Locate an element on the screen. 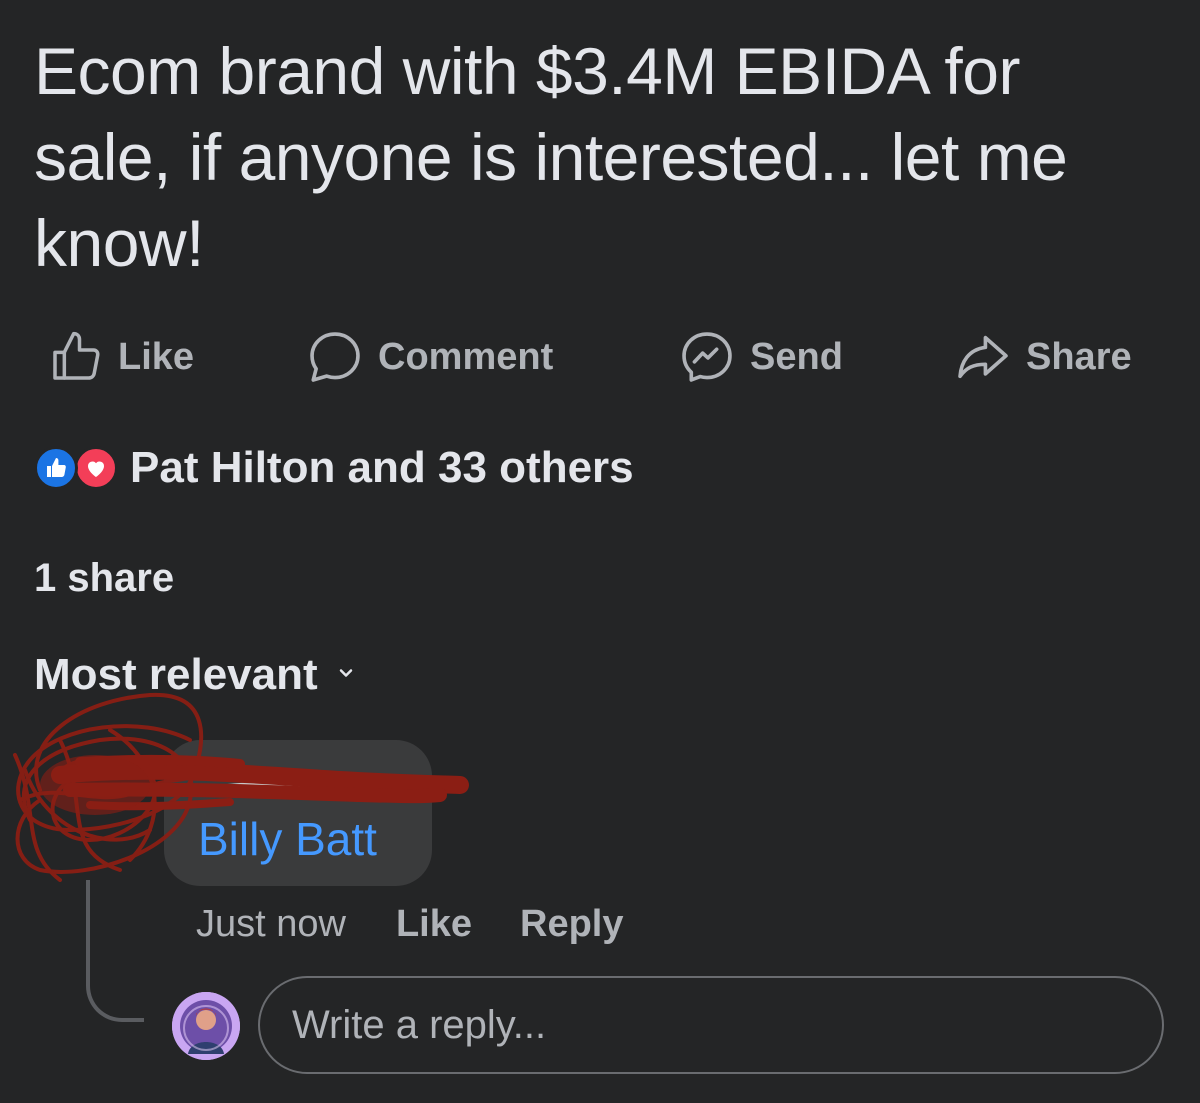  send-button-label: Send is located at coordinates (796, 356).